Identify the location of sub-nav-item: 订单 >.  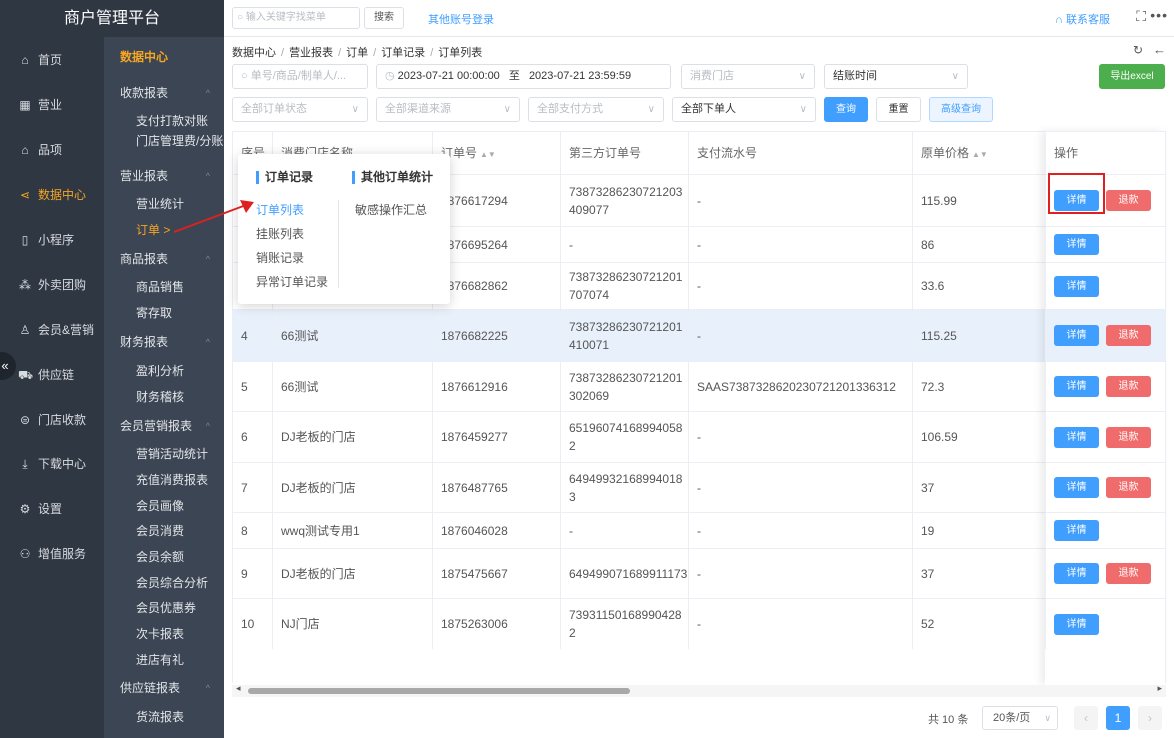
(153, 230).